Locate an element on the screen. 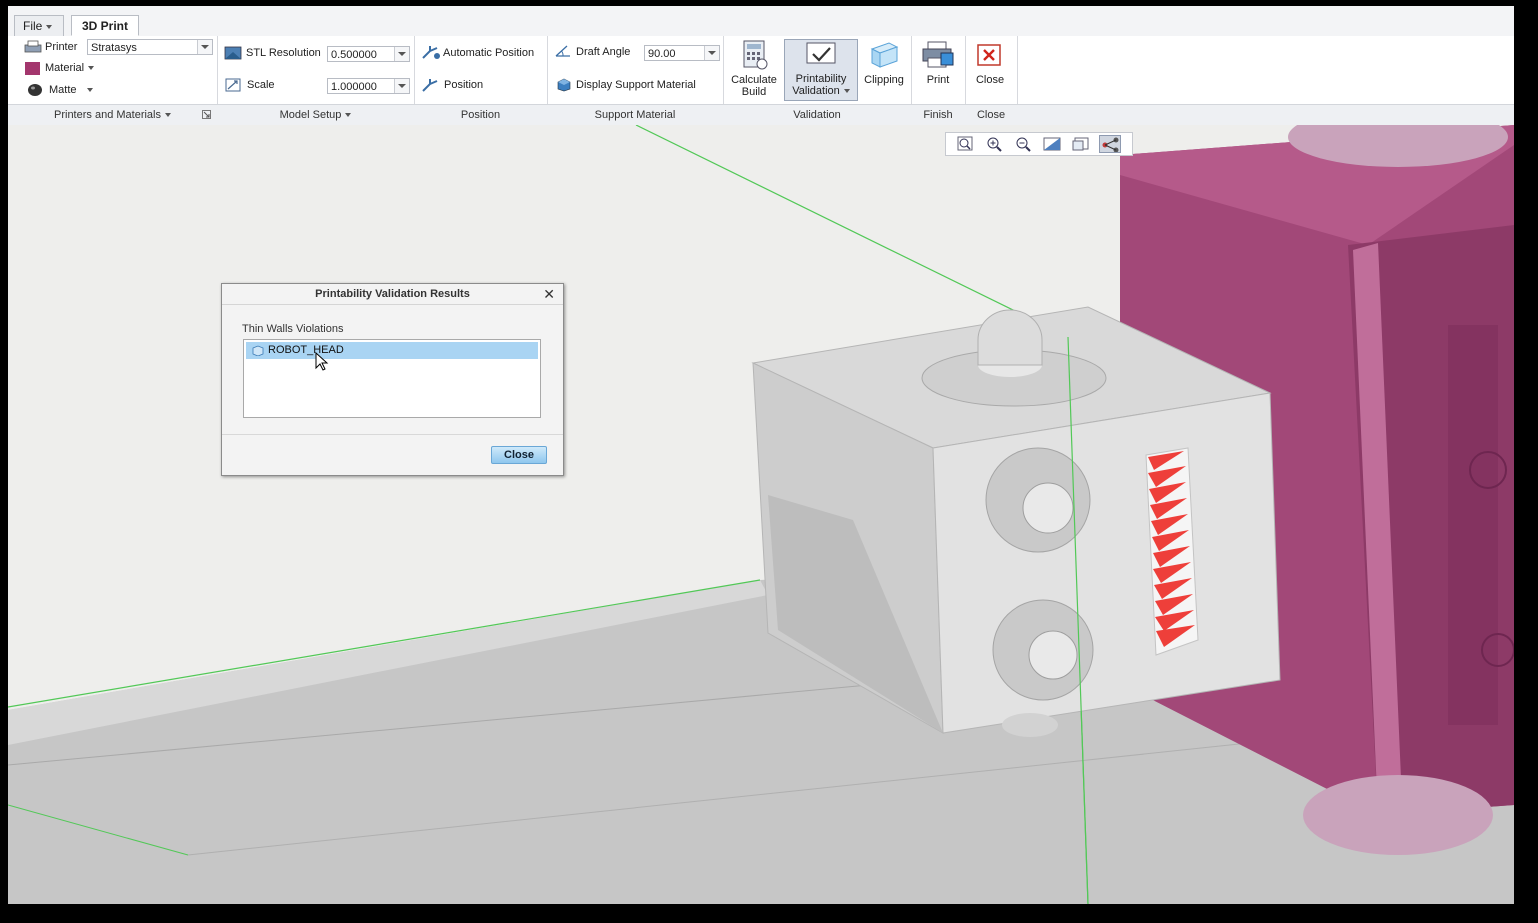 The height and width of the screenshot is (923, 1538). mouse-cursor-icon is located at coordinates (322, 361).